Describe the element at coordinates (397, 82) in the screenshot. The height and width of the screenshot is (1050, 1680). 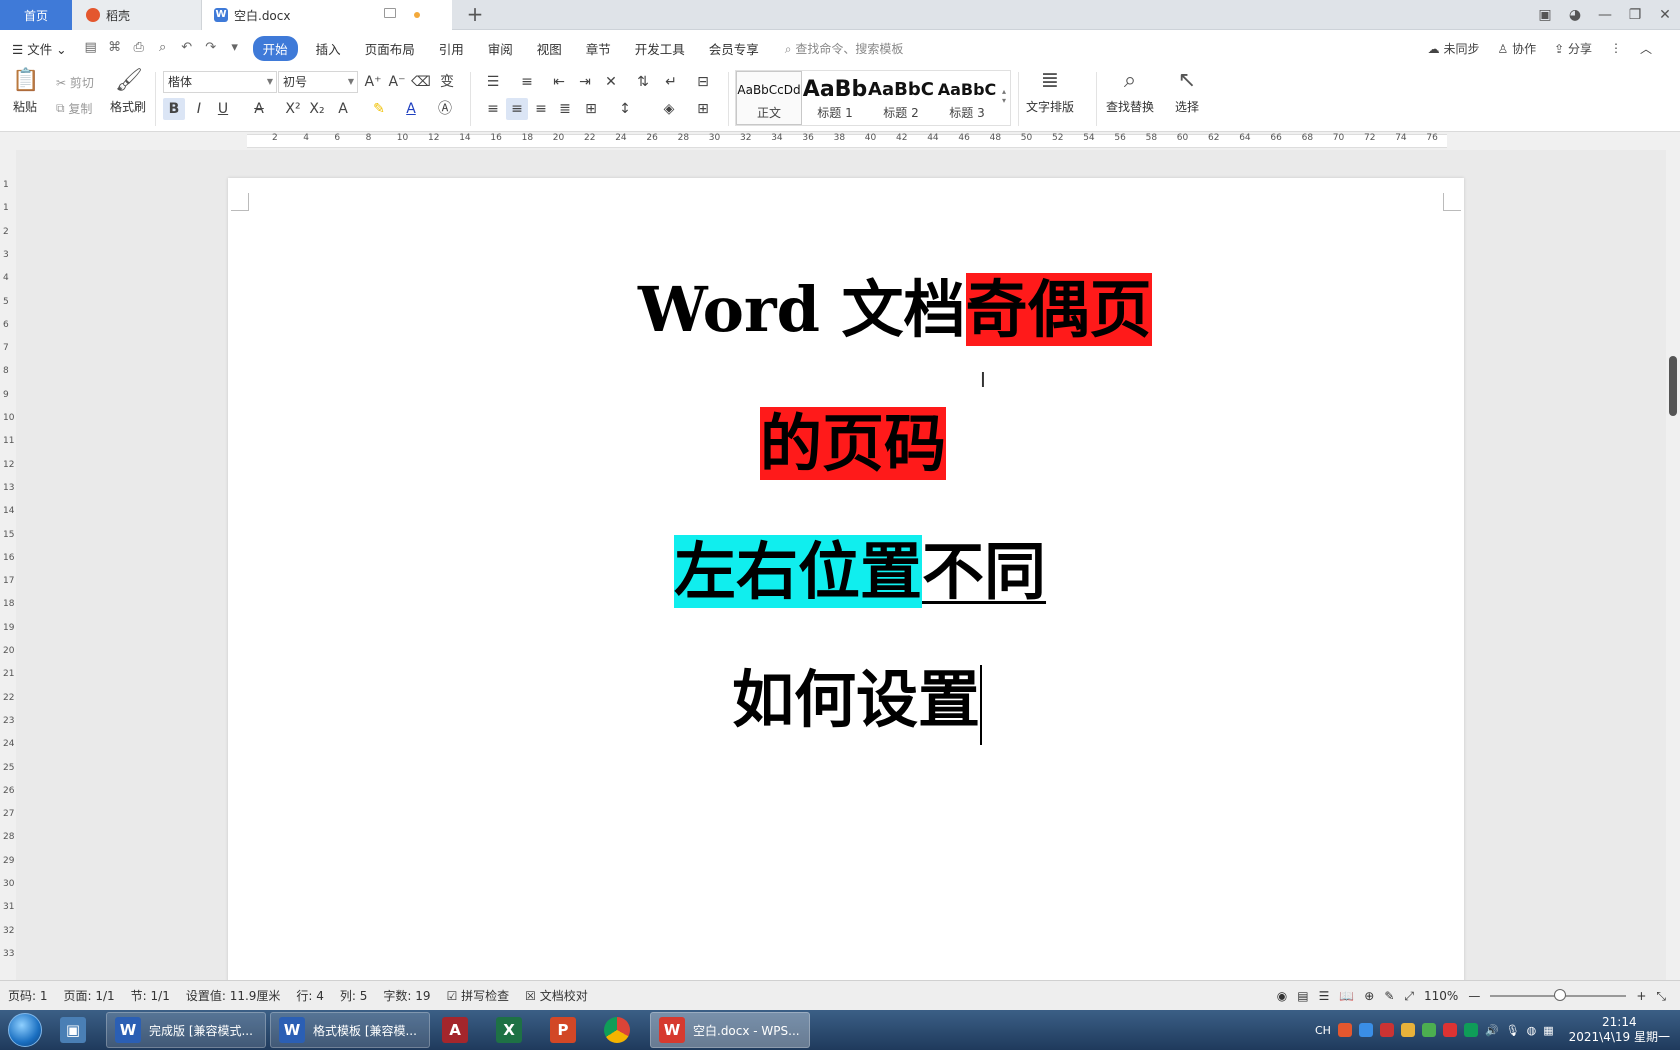
I see `shrink-font-icon: A⁻` at that location.